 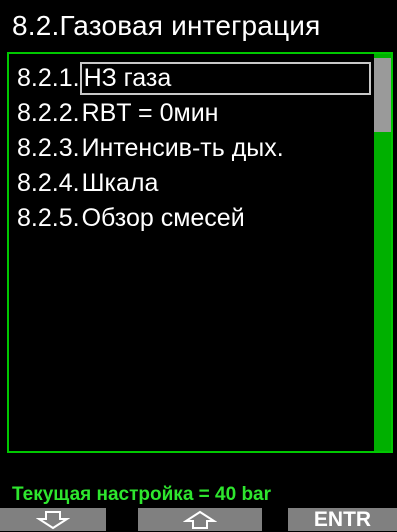 What do you see at coordinates (225, 78) in the screenshot?
I see `menu-item-label: НЗ газа` at bounding box center [225, 78].